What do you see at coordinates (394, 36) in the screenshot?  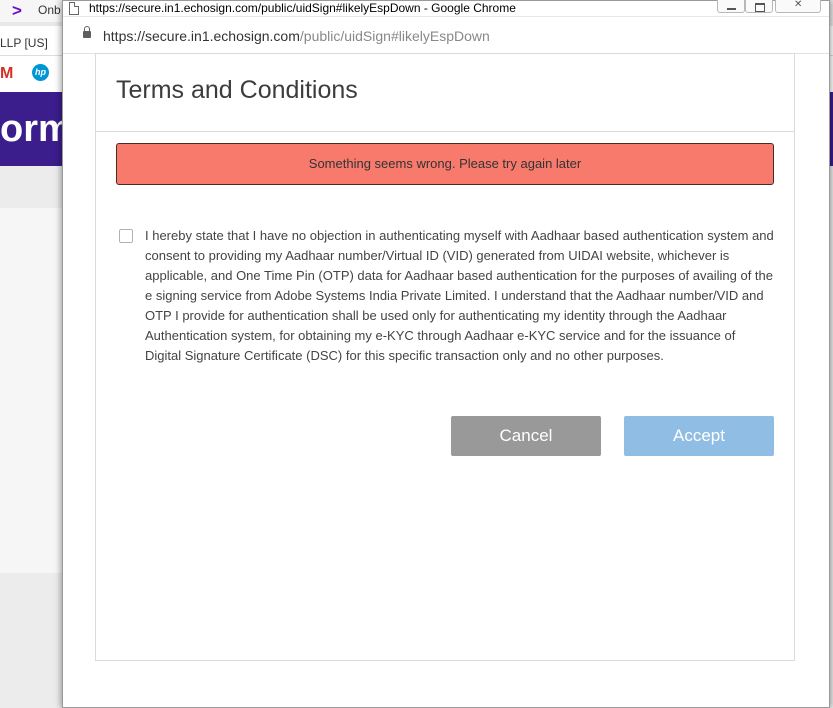 I see `url-path: /public/uidSign#likelyEspDown` at bounding box center [394, 36].